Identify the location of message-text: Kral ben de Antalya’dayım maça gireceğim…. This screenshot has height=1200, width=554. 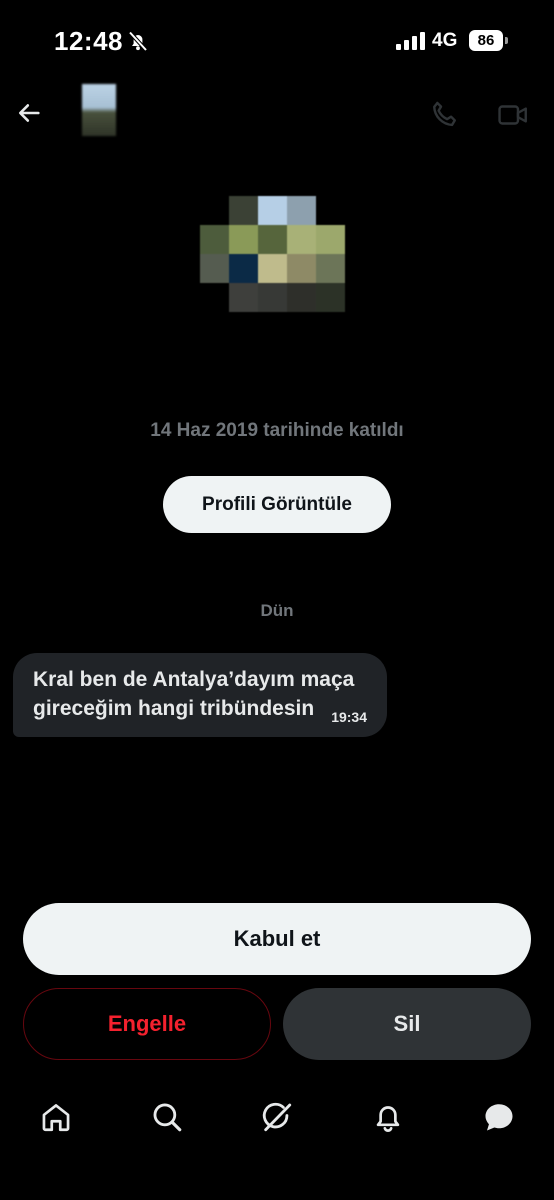
(194, 694).